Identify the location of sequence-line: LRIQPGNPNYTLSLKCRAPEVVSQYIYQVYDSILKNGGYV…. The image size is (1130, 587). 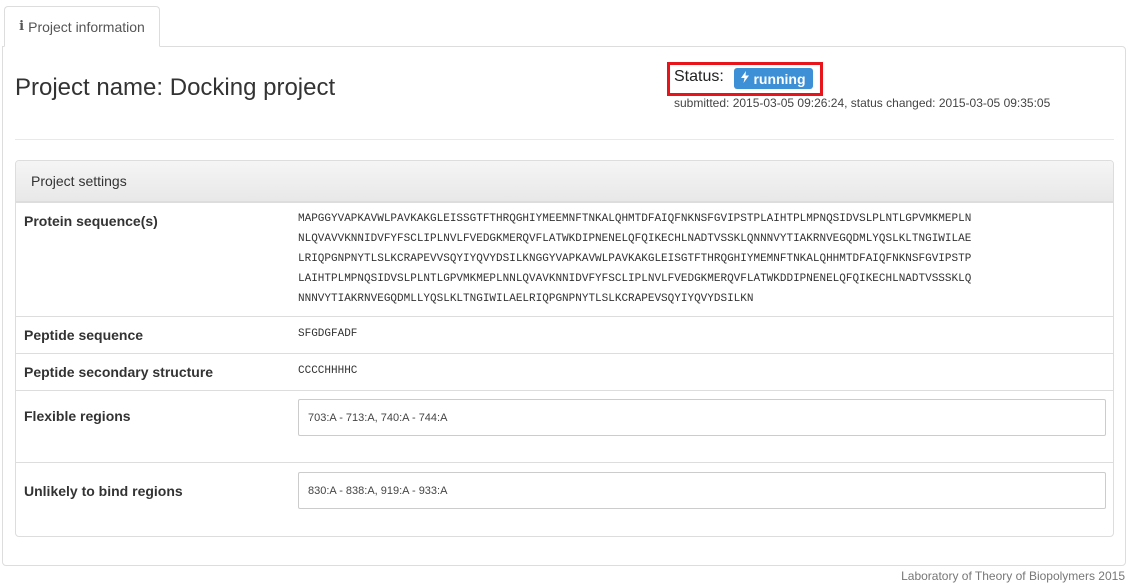
(635, 259).